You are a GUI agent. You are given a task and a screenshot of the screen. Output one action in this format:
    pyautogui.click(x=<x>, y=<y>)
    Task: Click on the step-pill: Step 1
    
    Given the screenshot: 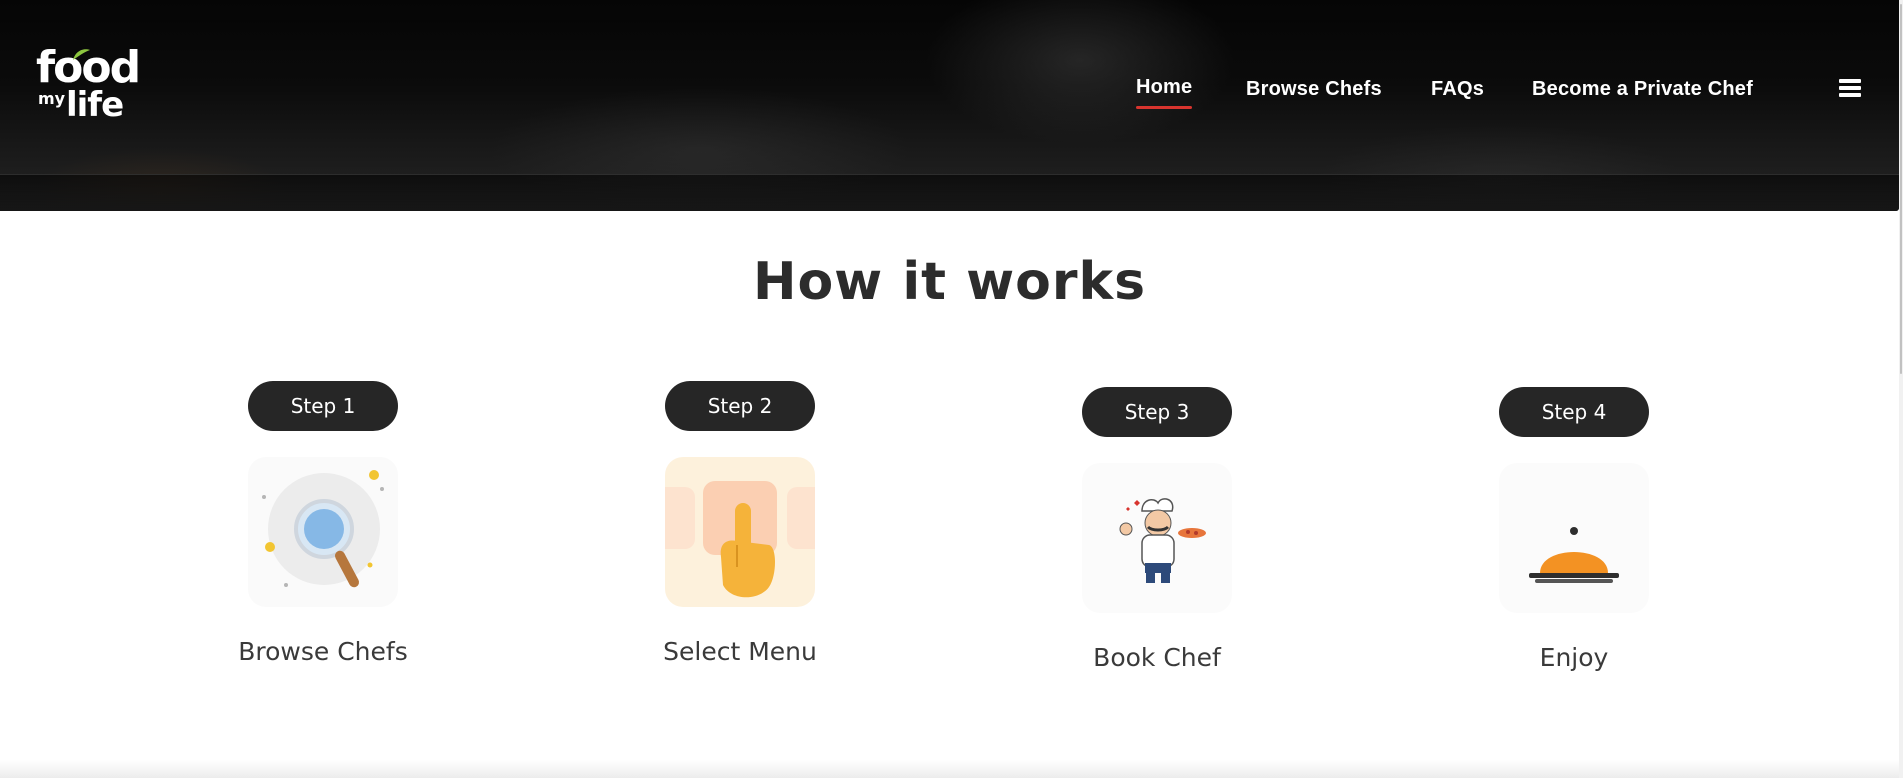 What is the action you would take?
    pyautogui.click(x=323, y=406)
    